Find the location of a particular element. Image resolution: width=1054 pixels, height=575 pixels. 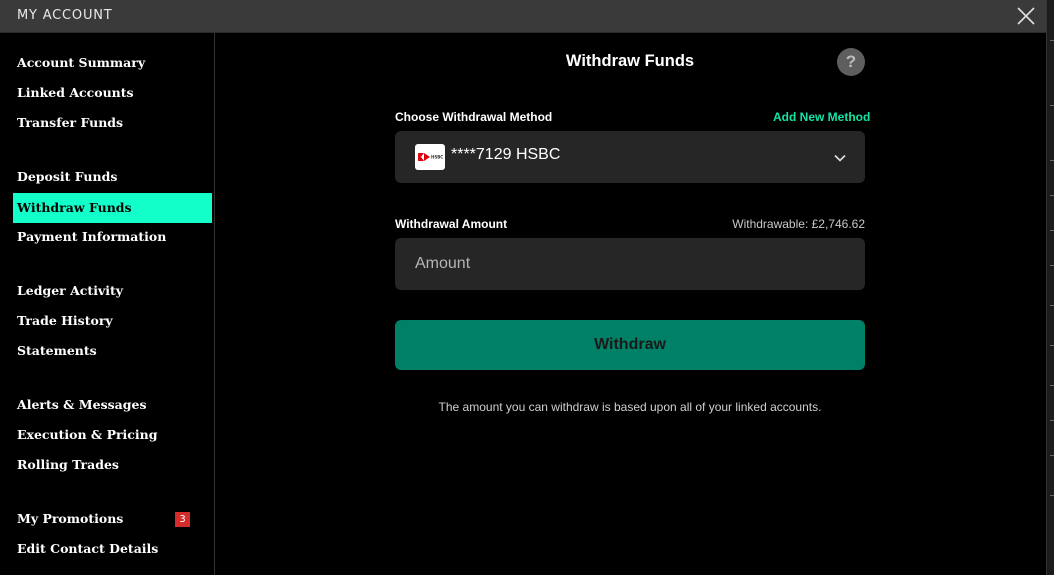

window-title: MY ACCOUNT is located at coordinates (65, 15).